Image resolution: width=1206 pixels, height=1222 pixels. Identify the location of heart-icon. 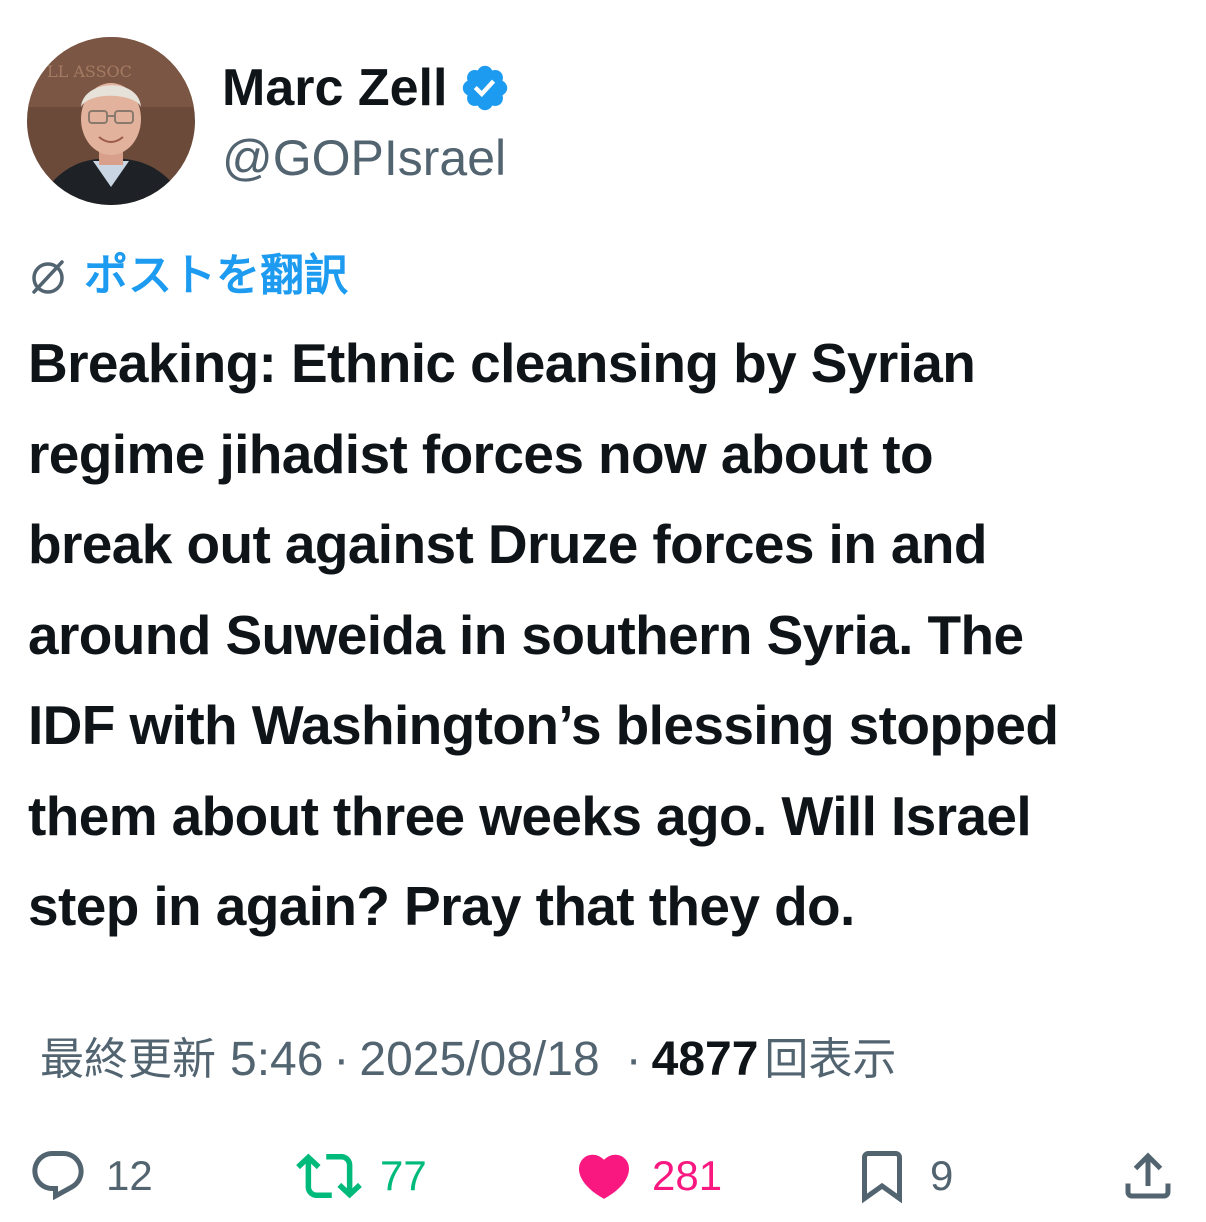
(604, 1176).